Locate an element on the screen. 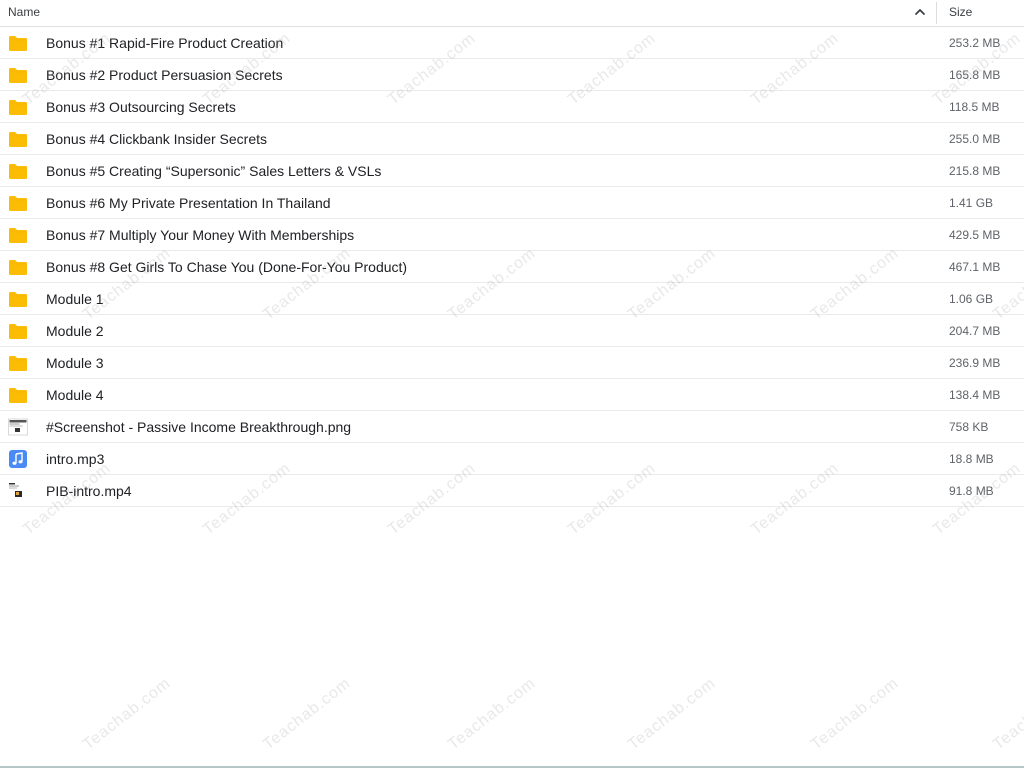 The width and height of the screenshot is (1024, 768). file-name: Bonus #1 Rapid-Fire Product Creation is located at coordinates (164, 43).